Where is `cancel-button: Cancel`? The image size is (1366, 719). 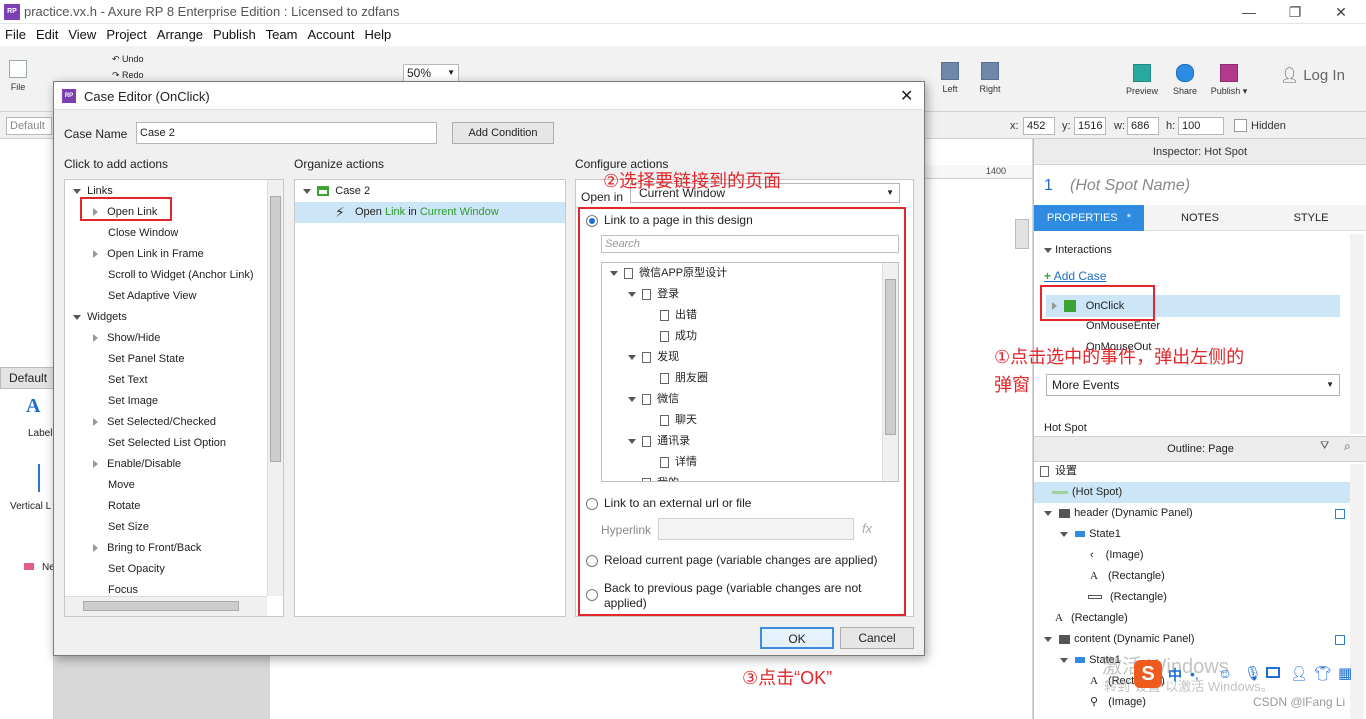
cancel-button: Cancel is located at coordinates (877, 638).